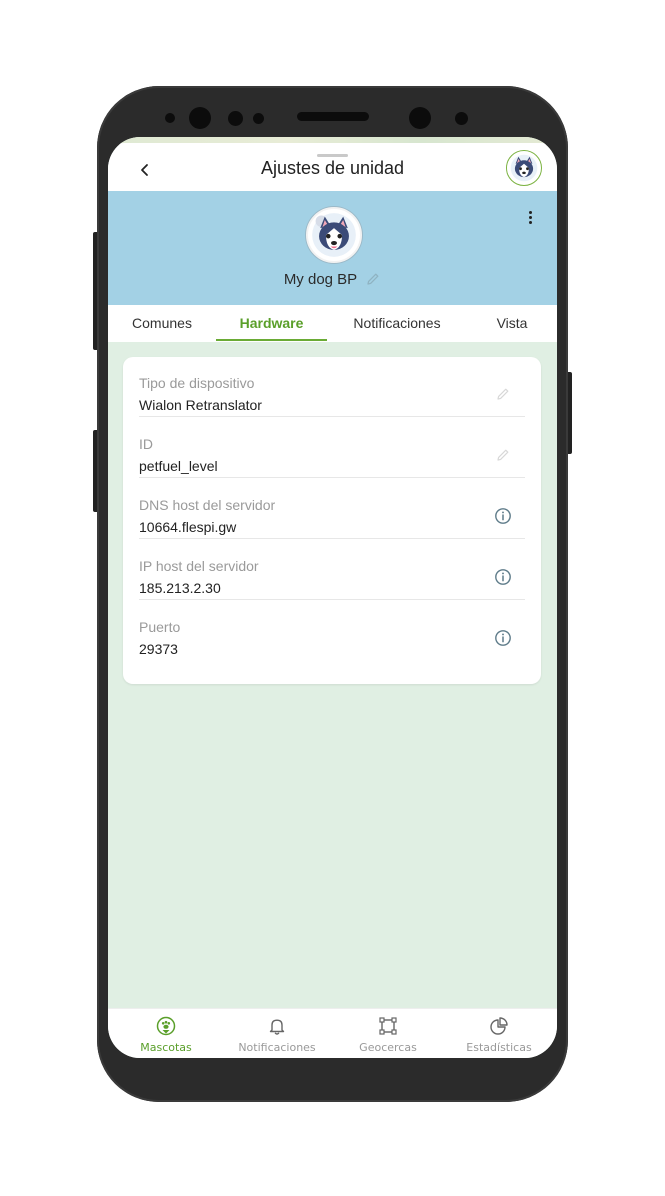 Image resolution: width=665 pixels, height=1196 pixels. Describe the element at coordinates (160, 627) in the screenshot. I see `field-label: Puerto` at that location.